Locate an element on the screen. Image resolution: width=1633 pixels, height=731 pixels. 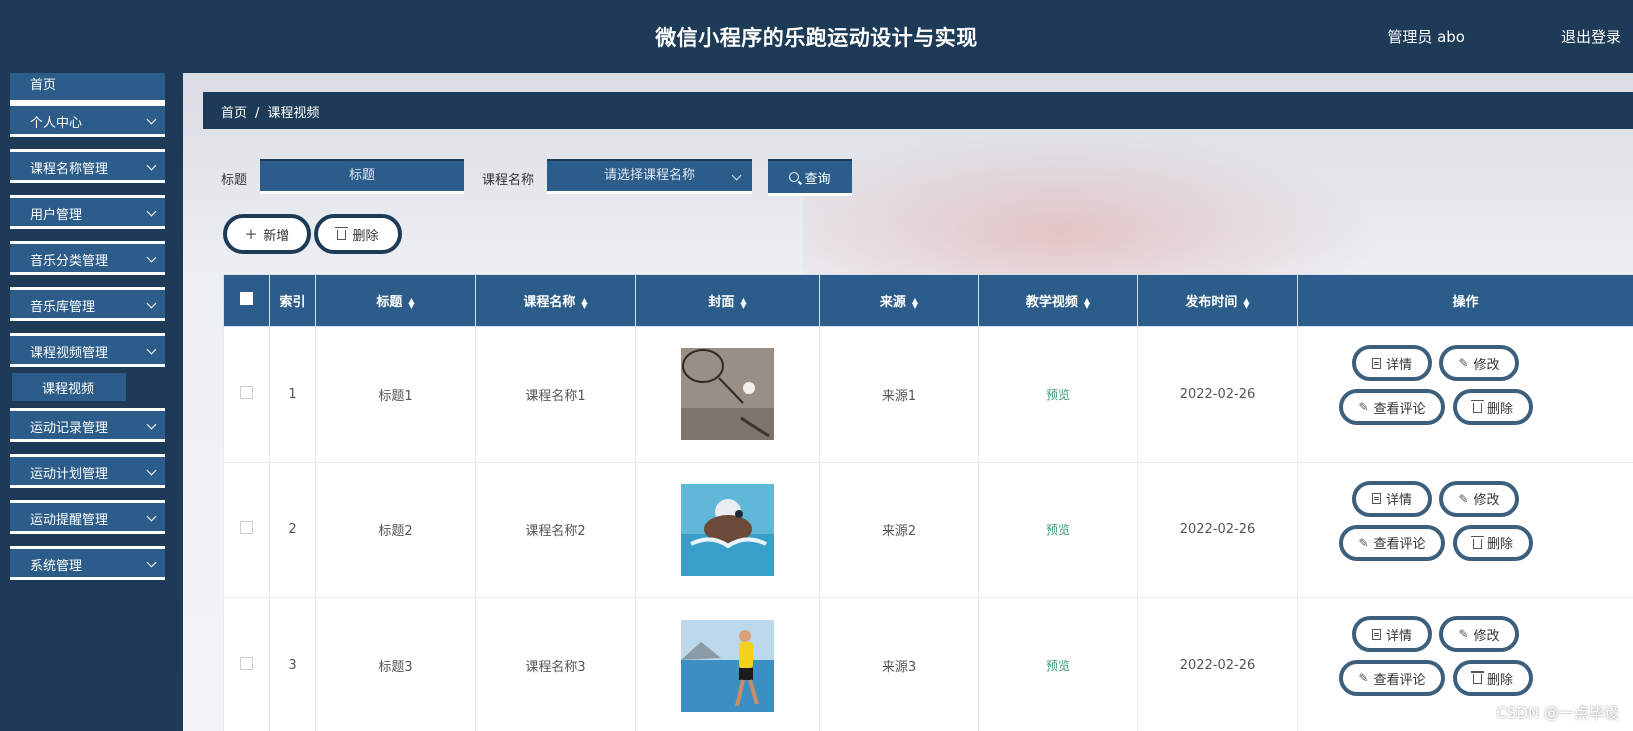
row-course: 课程名称3 is located at coordinates (555, 664).